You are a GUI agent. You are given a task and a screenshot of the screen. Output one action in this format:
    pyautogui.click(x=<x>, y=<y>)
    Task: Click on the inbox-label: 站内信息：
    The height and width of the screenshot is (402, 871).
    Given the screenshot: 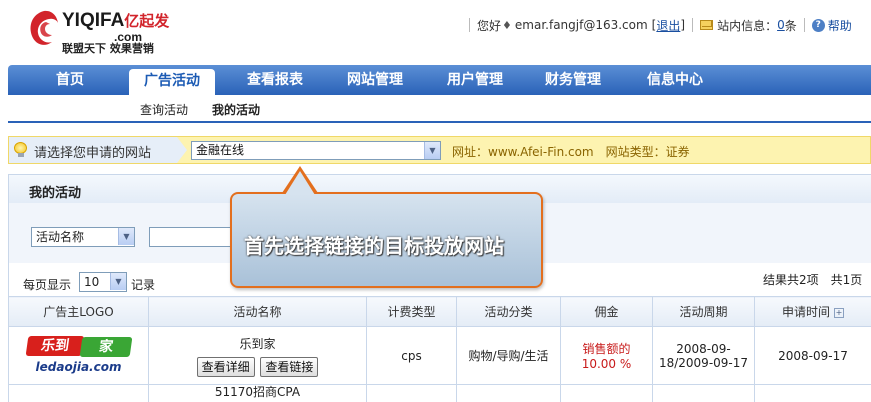 What is the action you would take?
    pyautogui.click(x=747, y=25)
    